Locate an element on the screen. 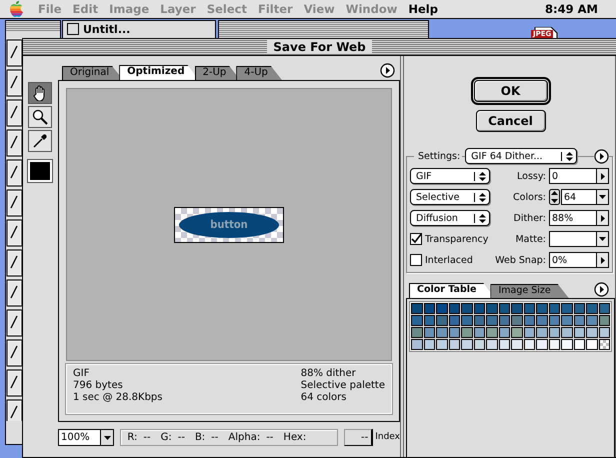  input-field: 88% is located at coordinates (573, 218).